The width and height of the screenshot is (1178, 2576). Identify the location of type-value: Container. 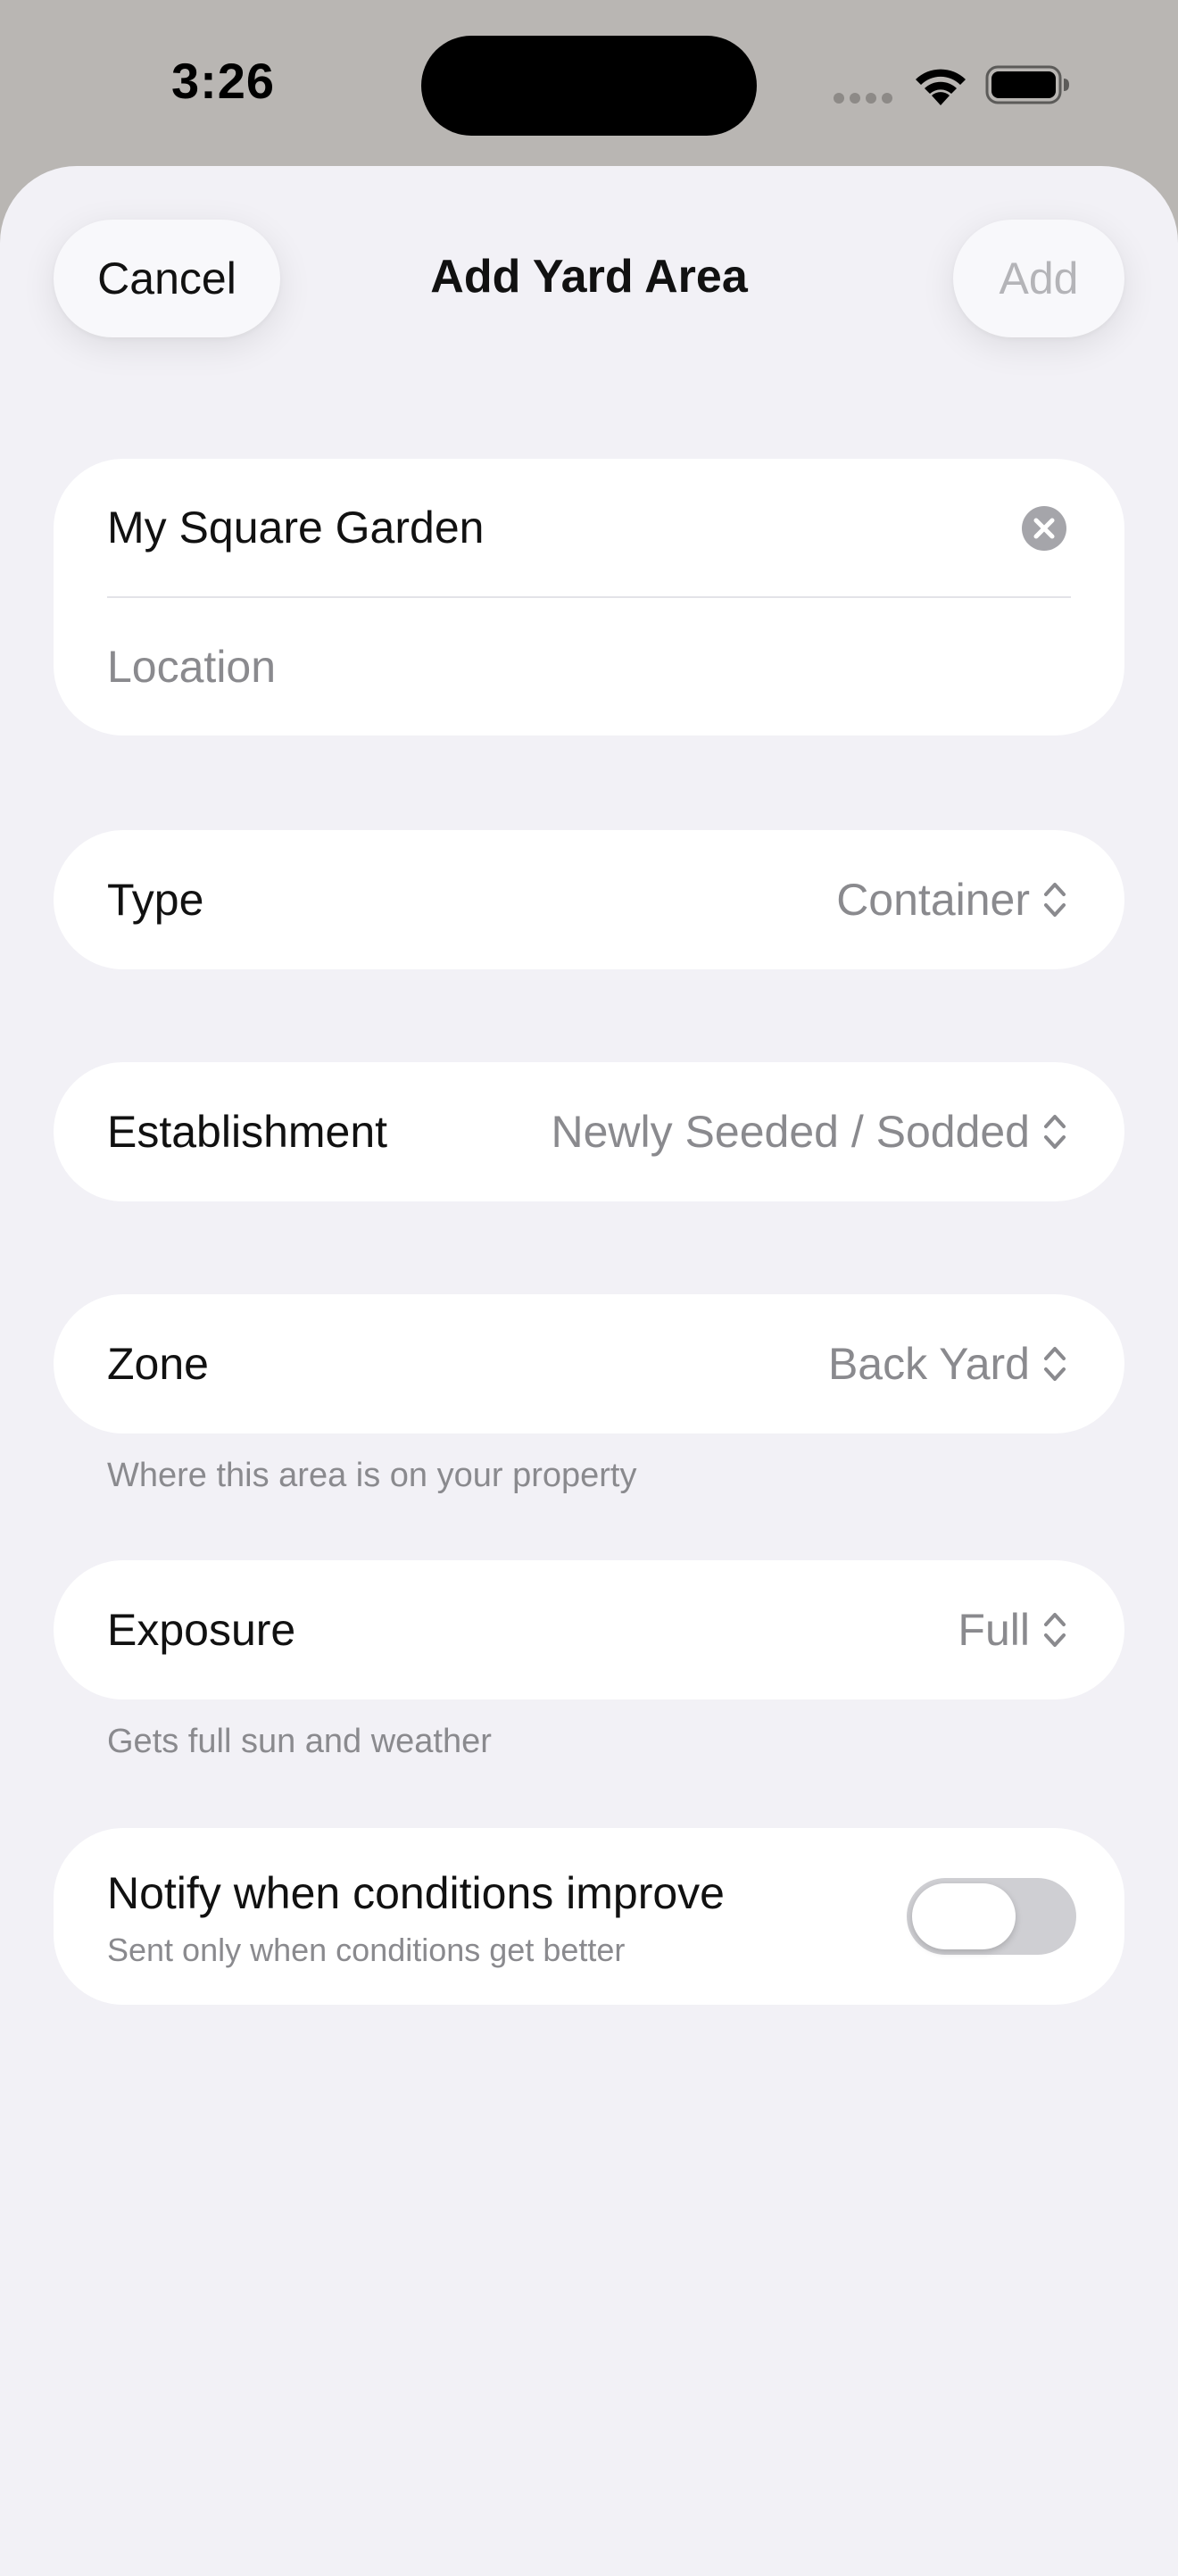
(951, 900).